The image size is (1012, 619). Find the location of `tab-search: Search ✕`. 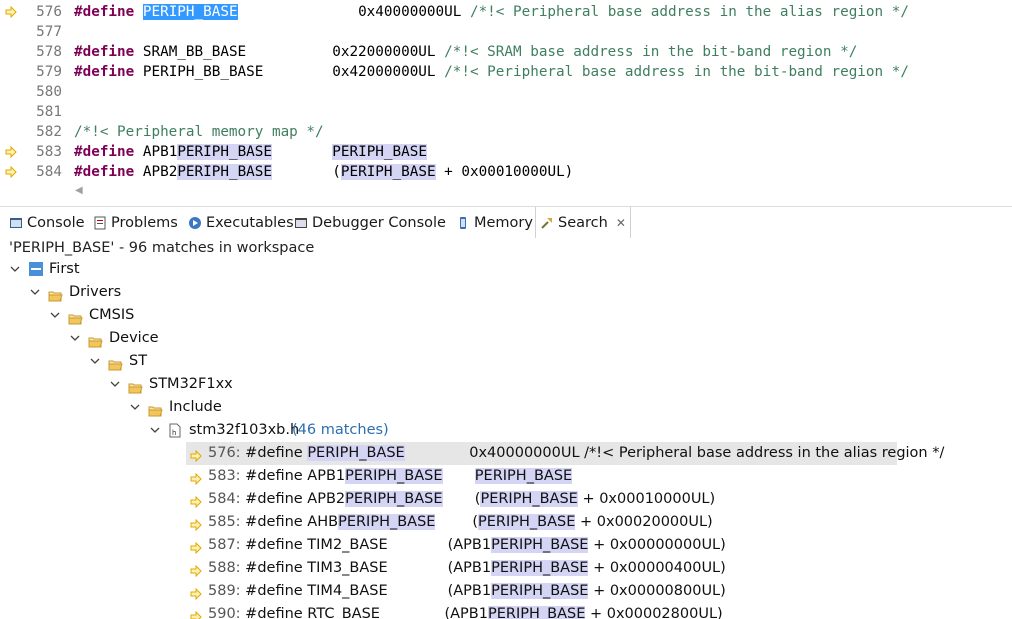

tab-search: Search ✕ is located at coordinates (583, 222).